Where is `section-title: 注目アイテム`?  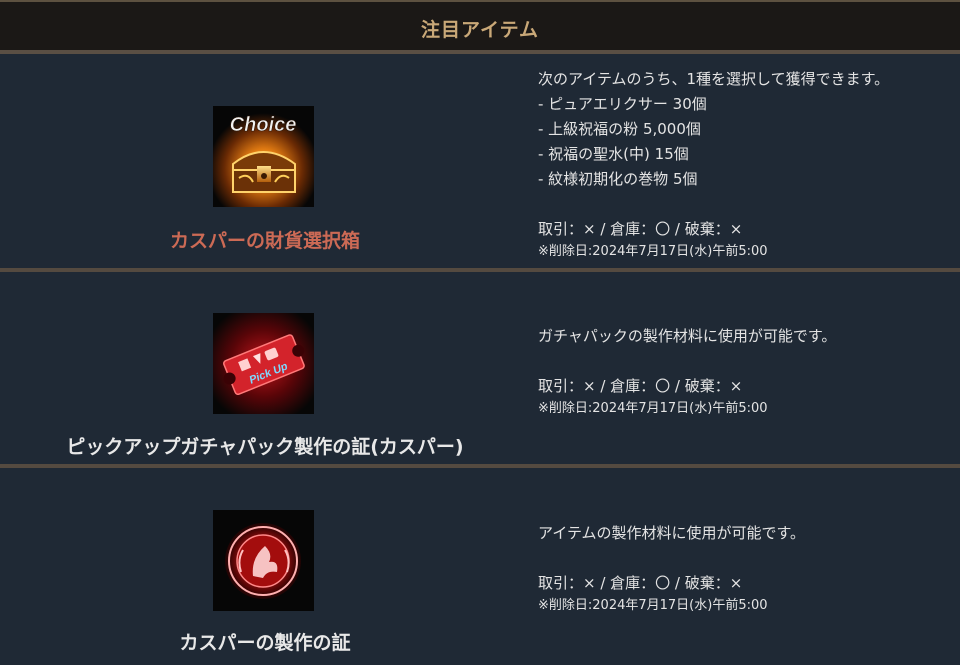
section-title: 注目アイテム is located at coordinates (480, 29).